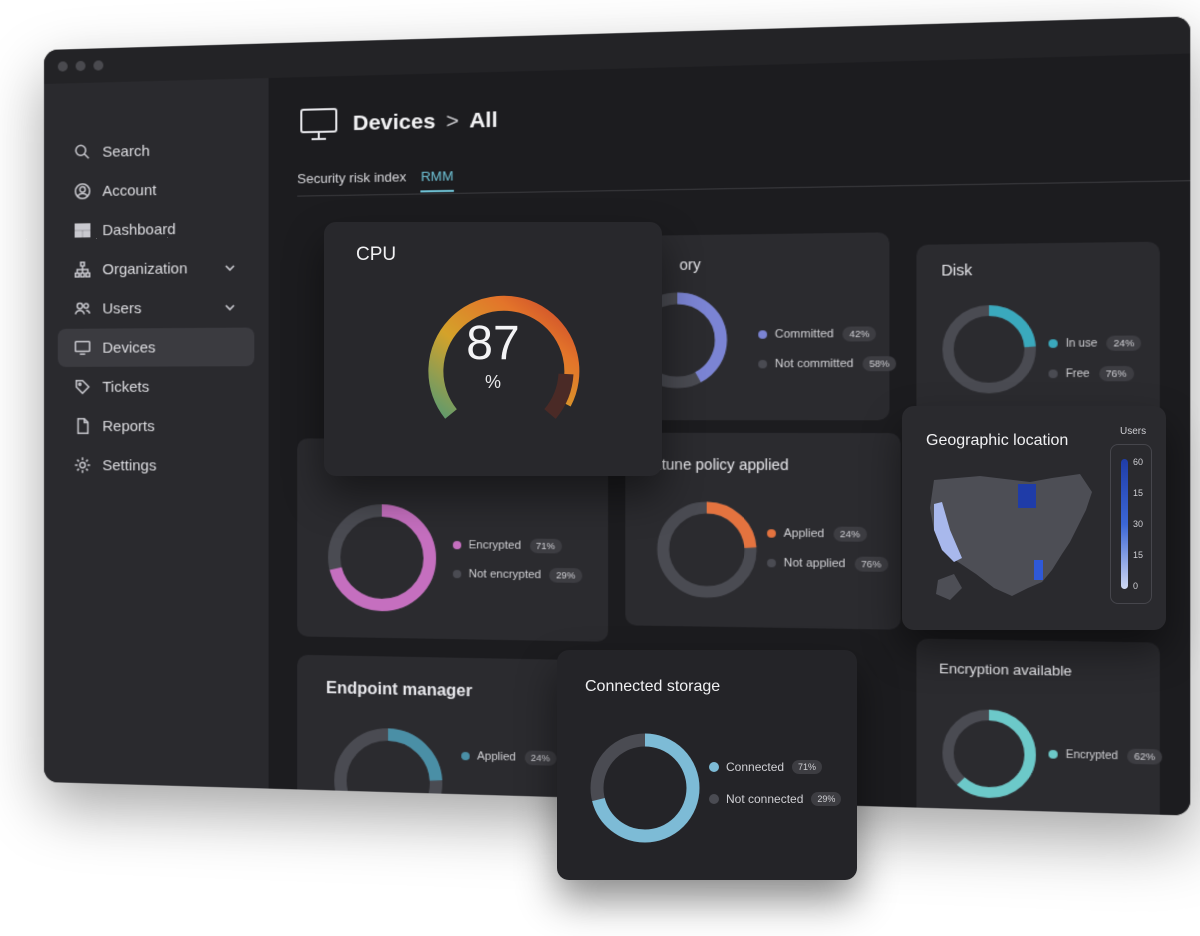 The height and width of the screenshot is (936, 1200). Describe the element at coordinates (957, 270) in the screenshot. I see `card-title: Disk` at that location.